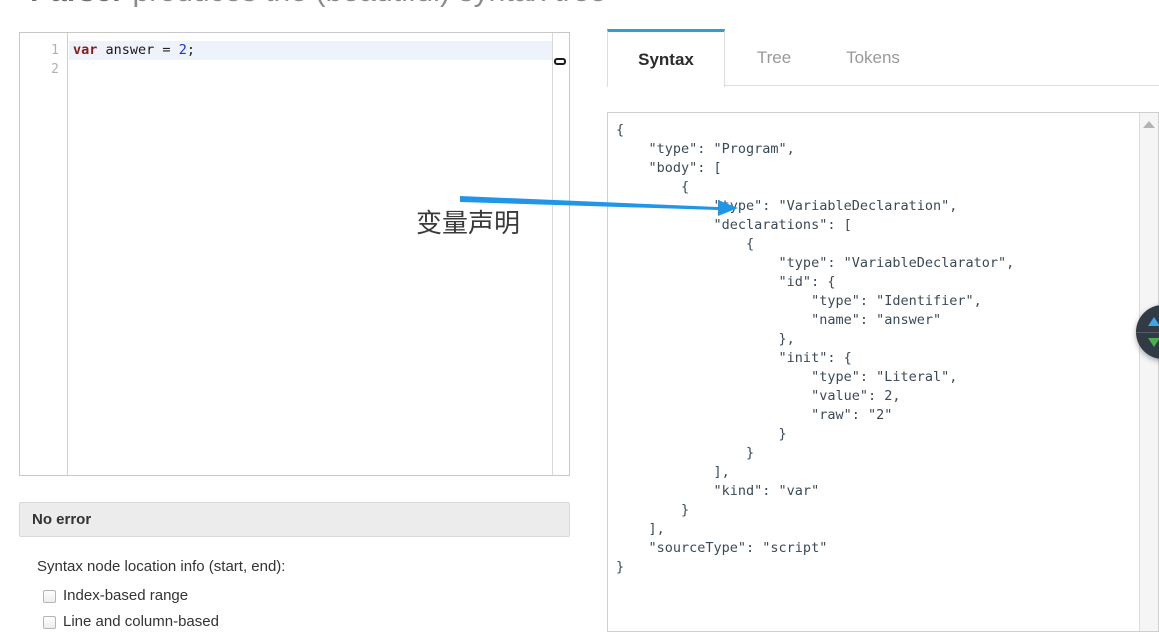  Describe the element at coordinates (365, 4) in the screenshot. I see `page-title-rest: produces the (beautiful) syntax tree` at that location.